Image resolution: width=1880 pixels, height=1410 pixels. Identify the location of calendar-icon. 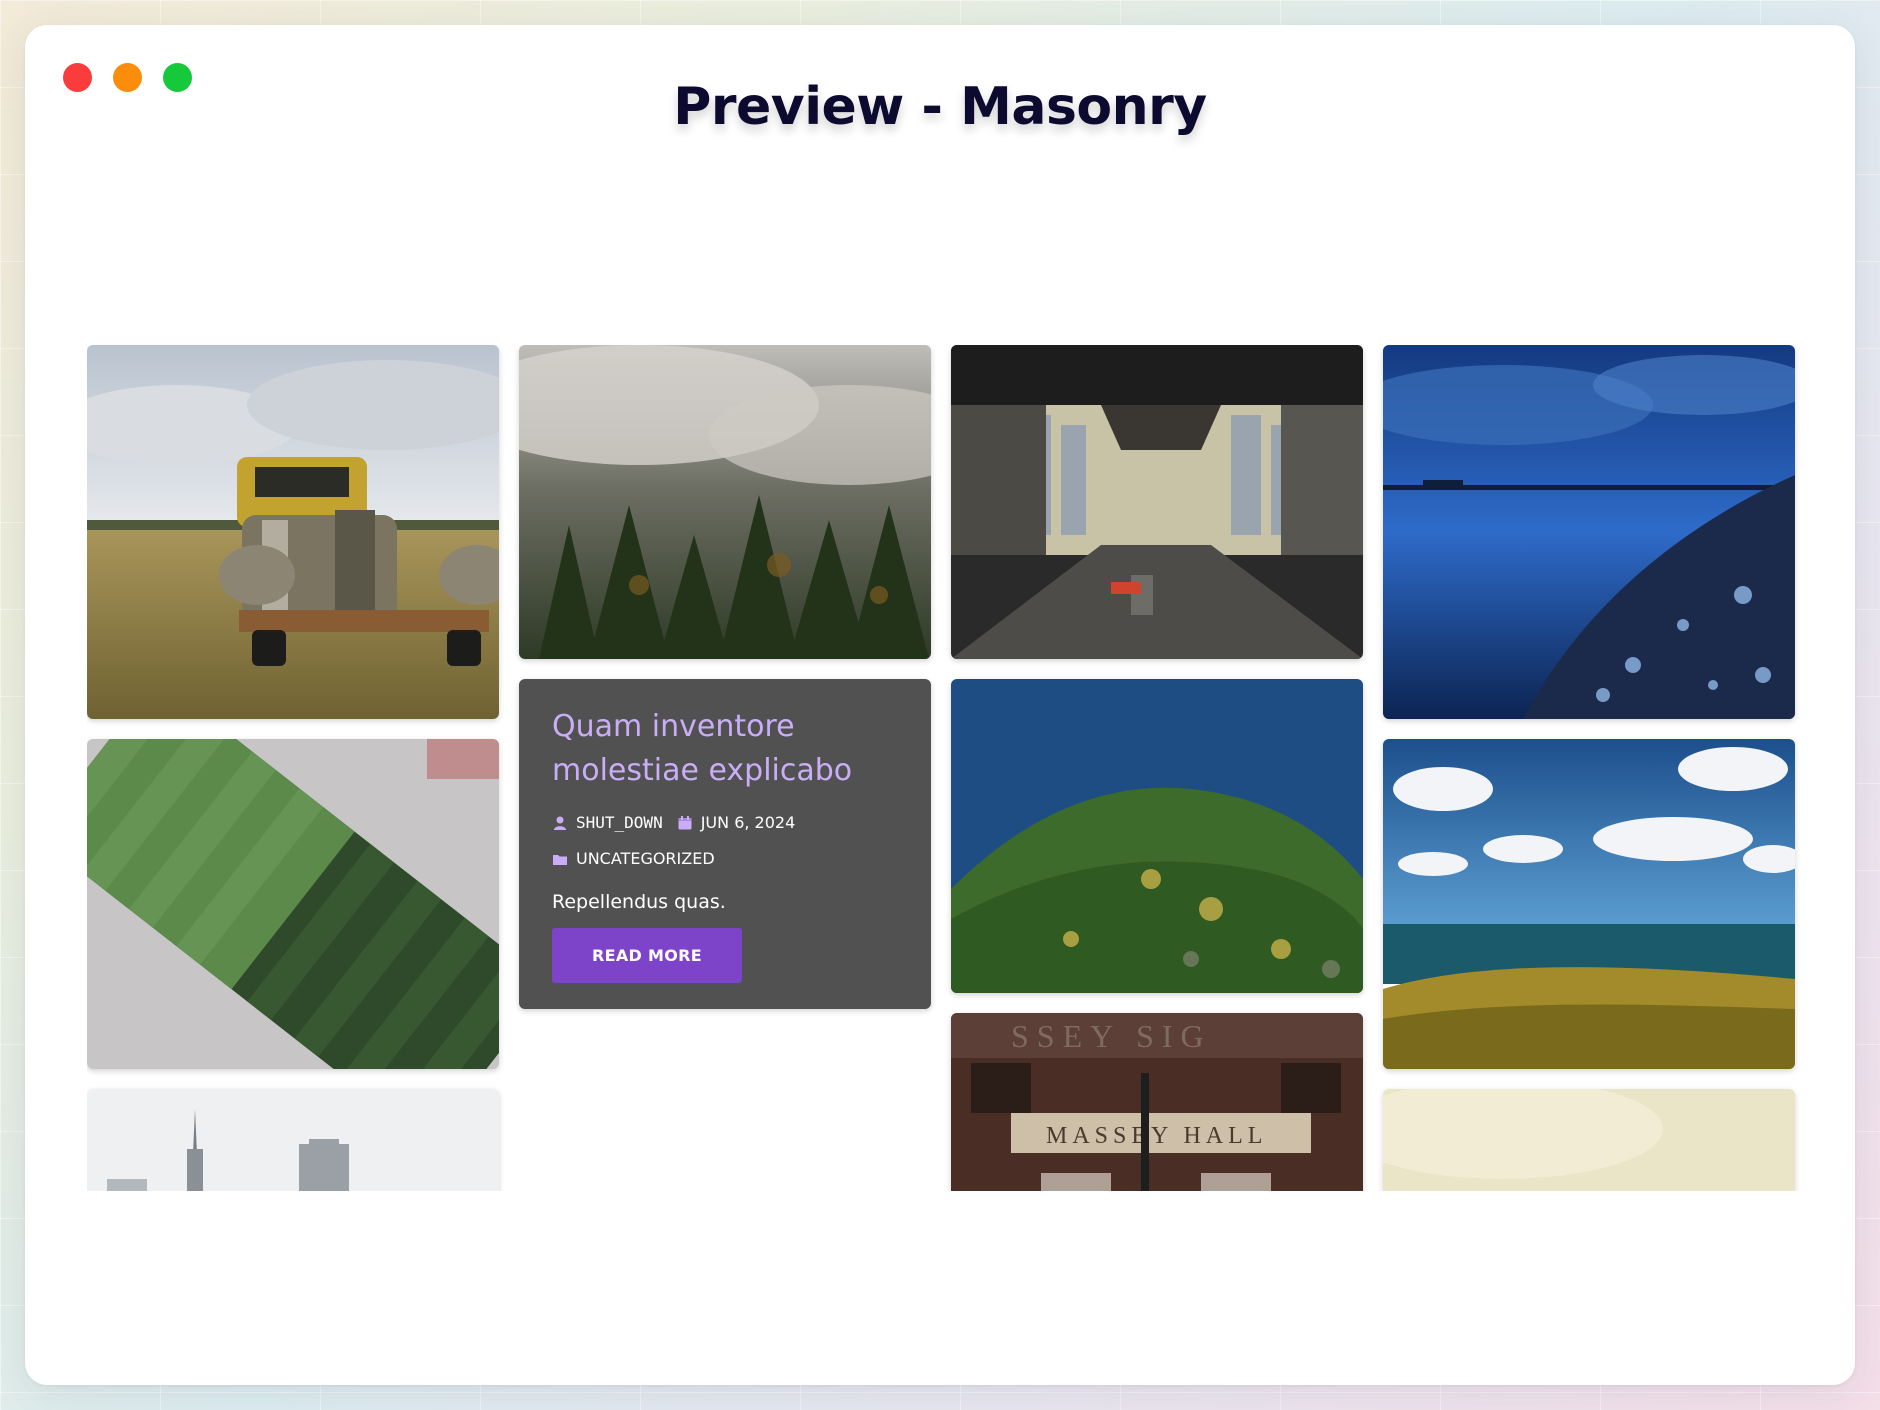
(685, 822).